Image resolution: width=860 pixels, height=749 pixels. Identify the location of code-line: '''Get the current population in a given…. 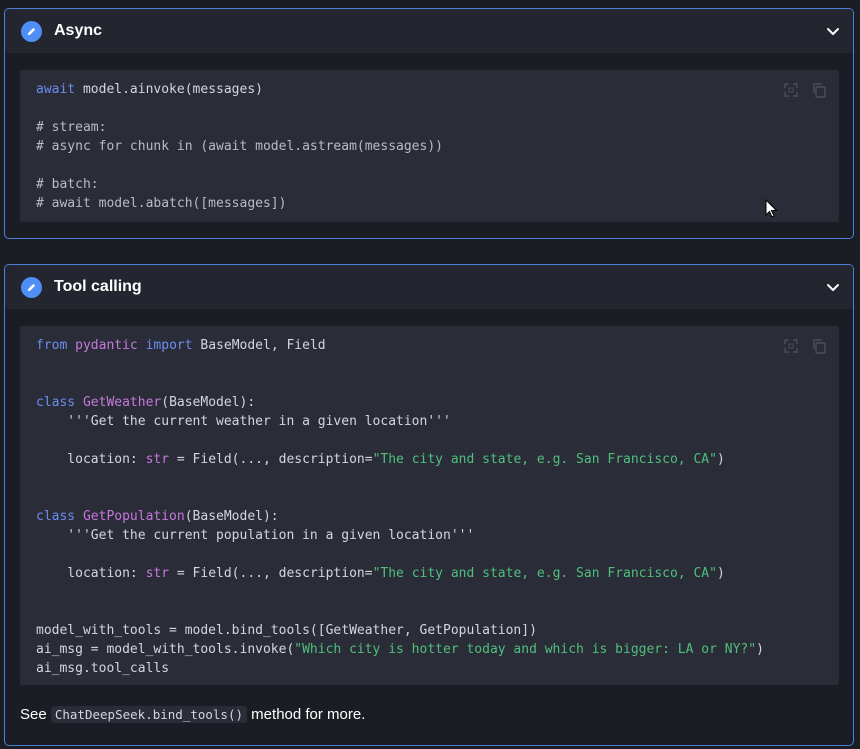
(400, 535).